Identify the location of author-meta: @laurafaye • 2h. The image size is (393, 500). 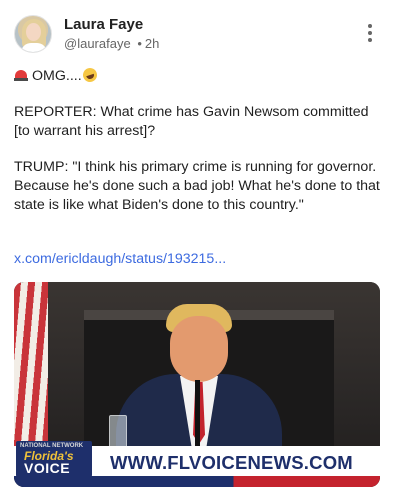
(111, 43).